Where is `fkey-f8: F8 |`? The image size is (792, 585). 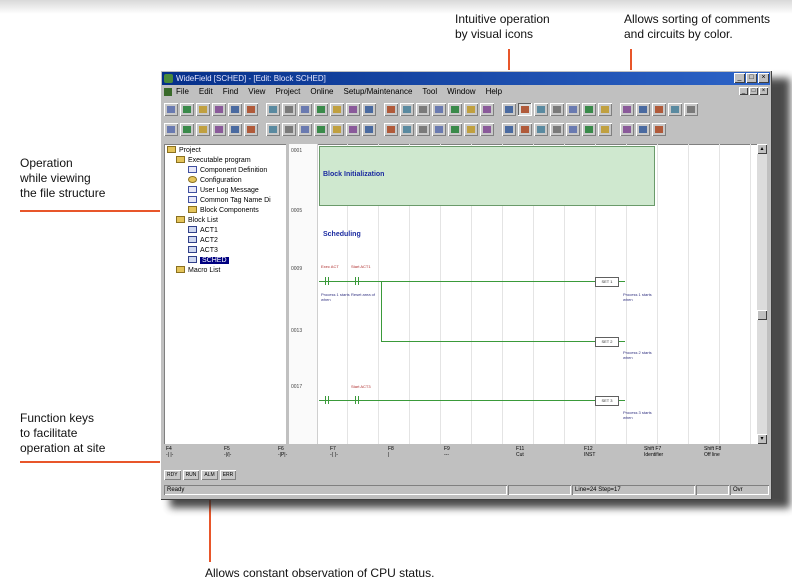
fkey-f8: F8 | is located at coordinates (412, 452).